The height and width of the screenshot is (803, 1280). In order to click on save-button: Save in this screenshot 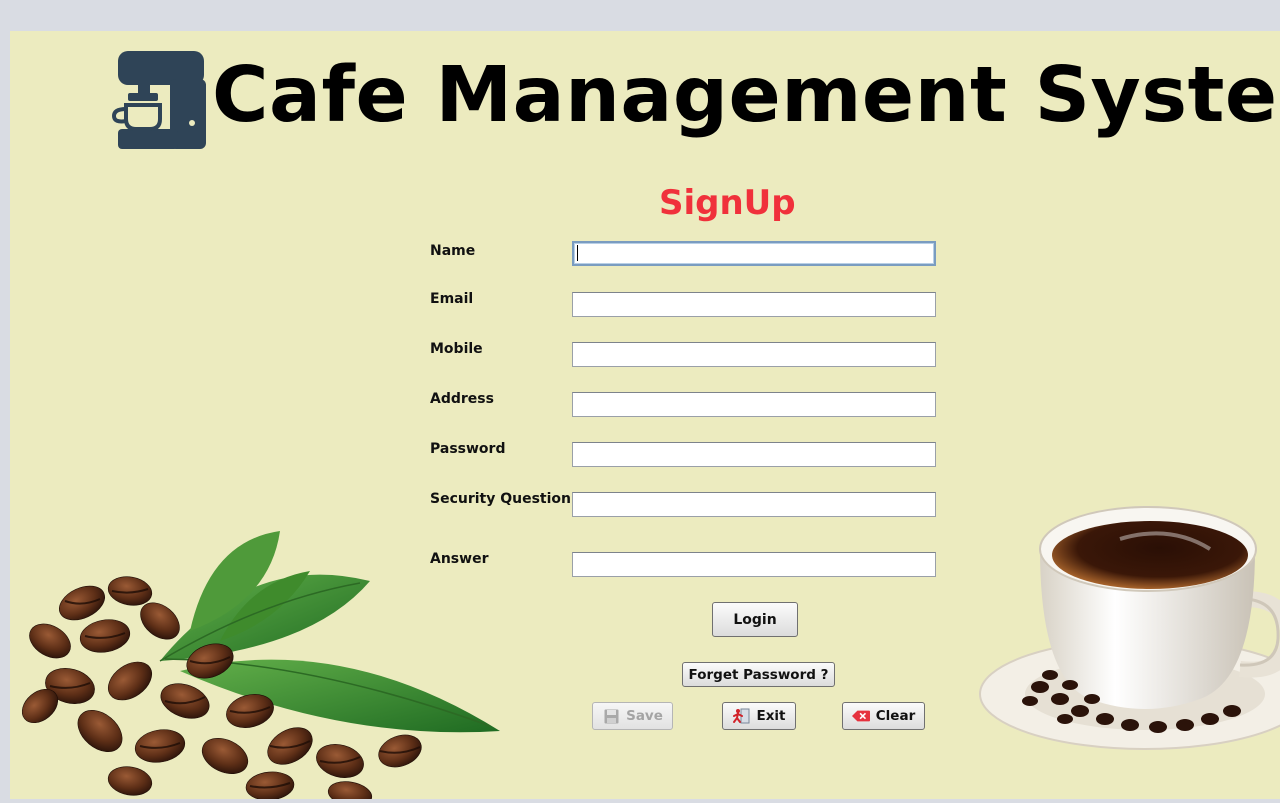, I will do `click(632, 716)`.